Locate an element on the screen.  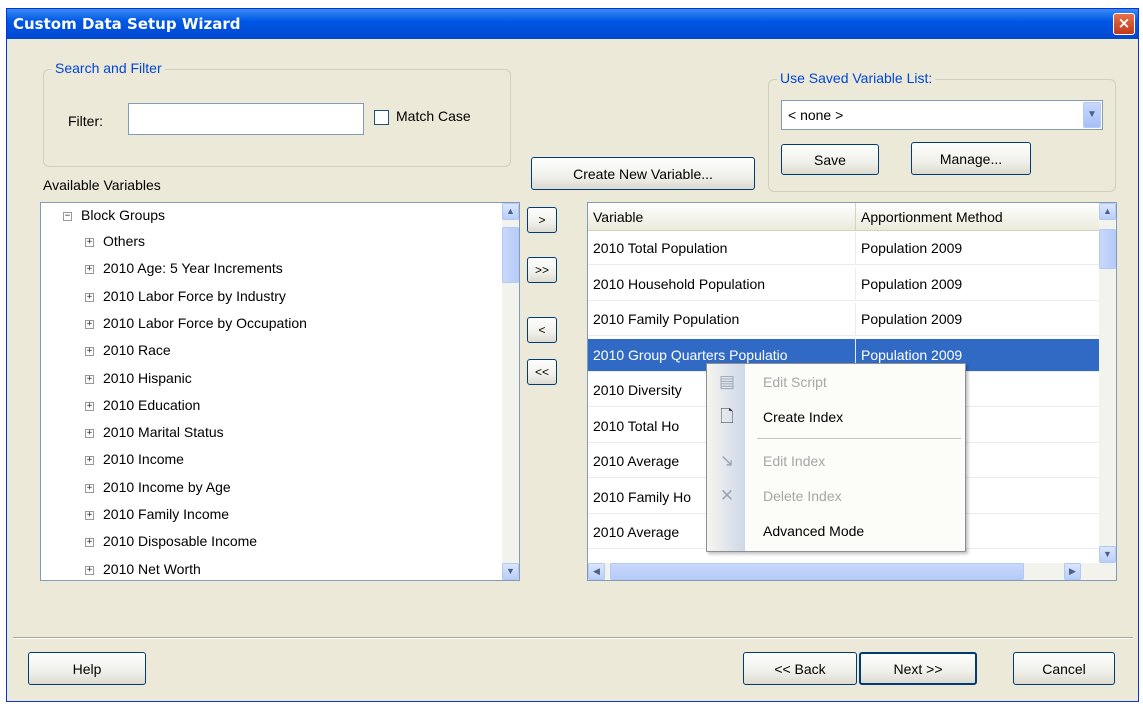
tree-item-label: 2010 Labor Force by Occupation is located at coordinates (205, 322).